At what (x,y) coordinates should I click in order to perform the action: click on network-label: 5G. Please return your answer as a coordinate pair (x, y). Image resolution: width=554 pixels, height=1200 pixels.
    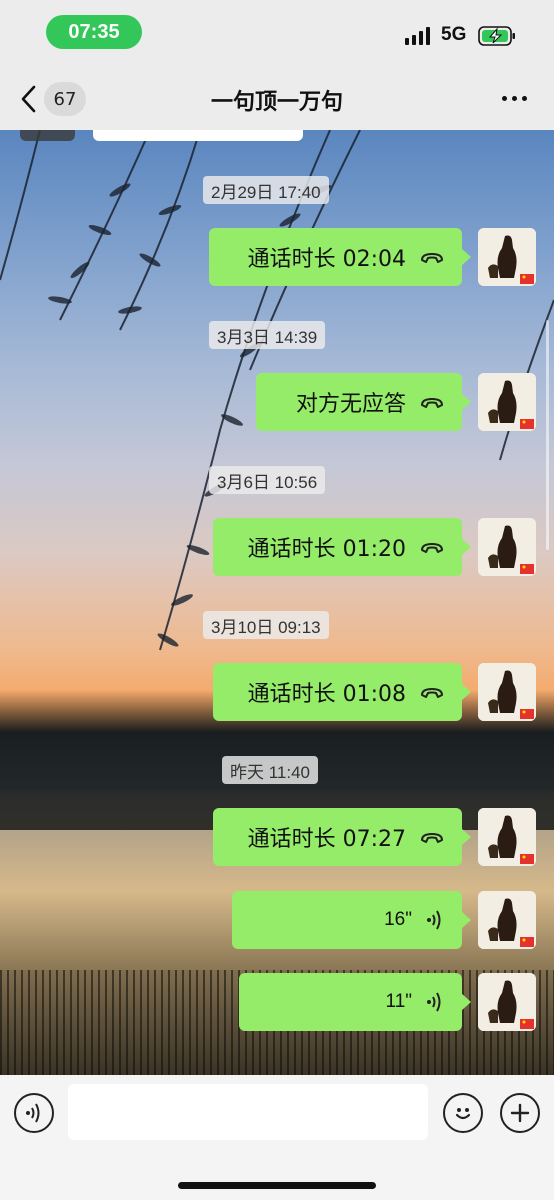
    Looking at the image, I should click on (454, 34).